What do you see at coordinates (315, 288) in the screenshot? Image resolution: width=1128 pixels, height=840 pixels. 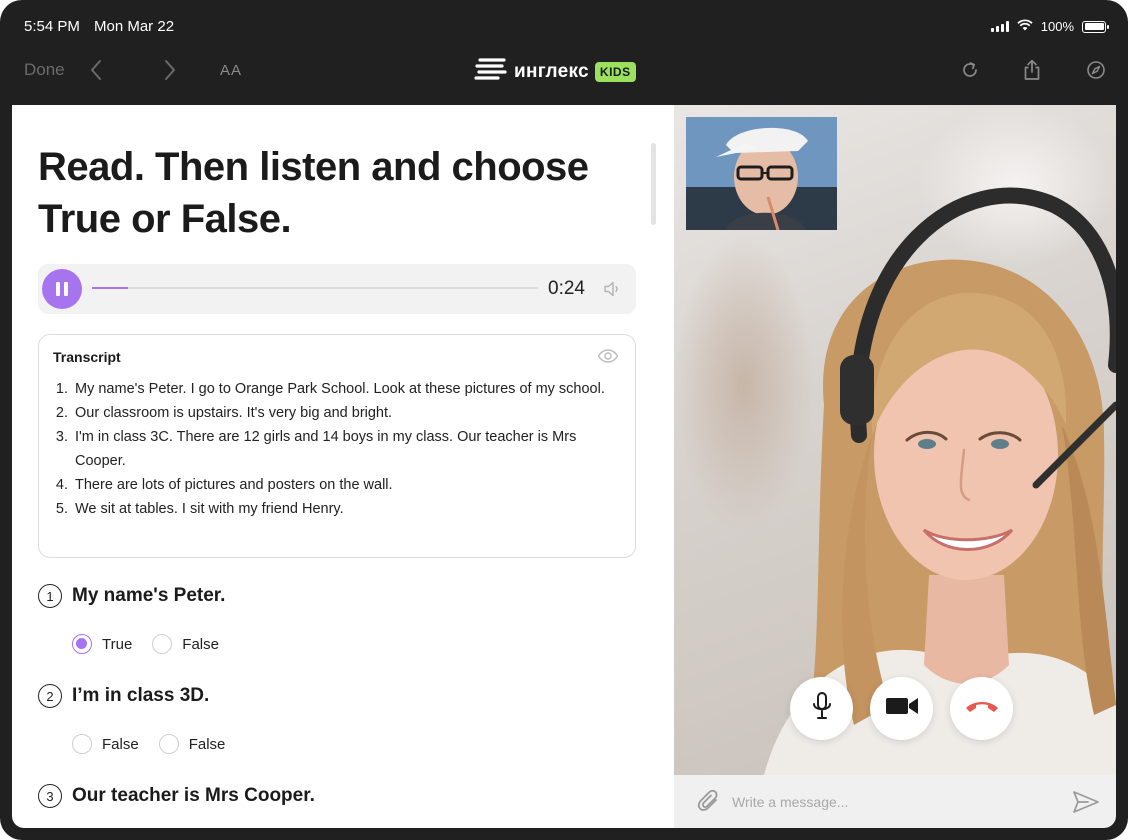 I see `audio-progress-track` at bounding box center [315, 288].